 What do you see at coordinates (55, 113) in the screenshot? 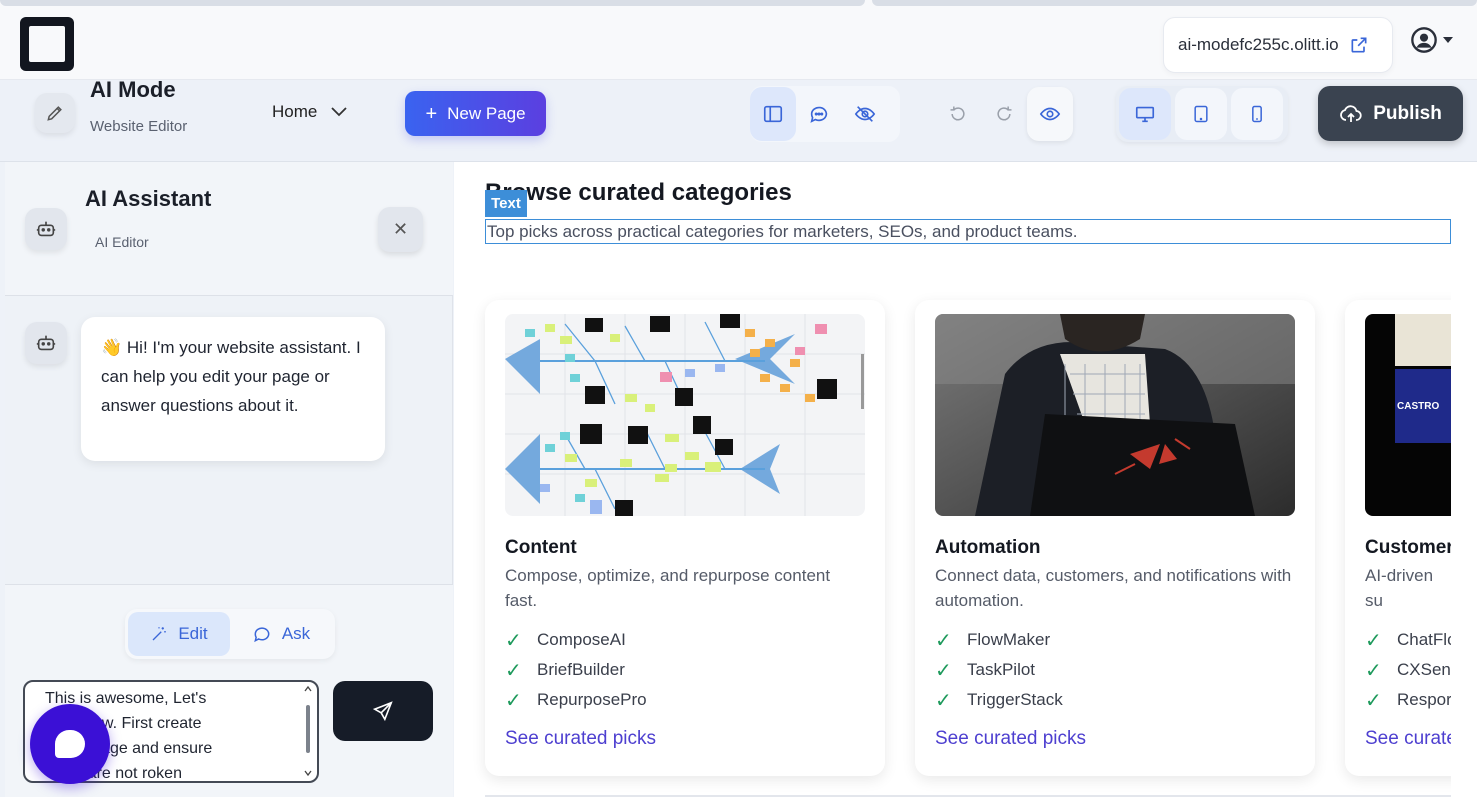
I see `editor-mode-button` at bounding box center [55, 113].